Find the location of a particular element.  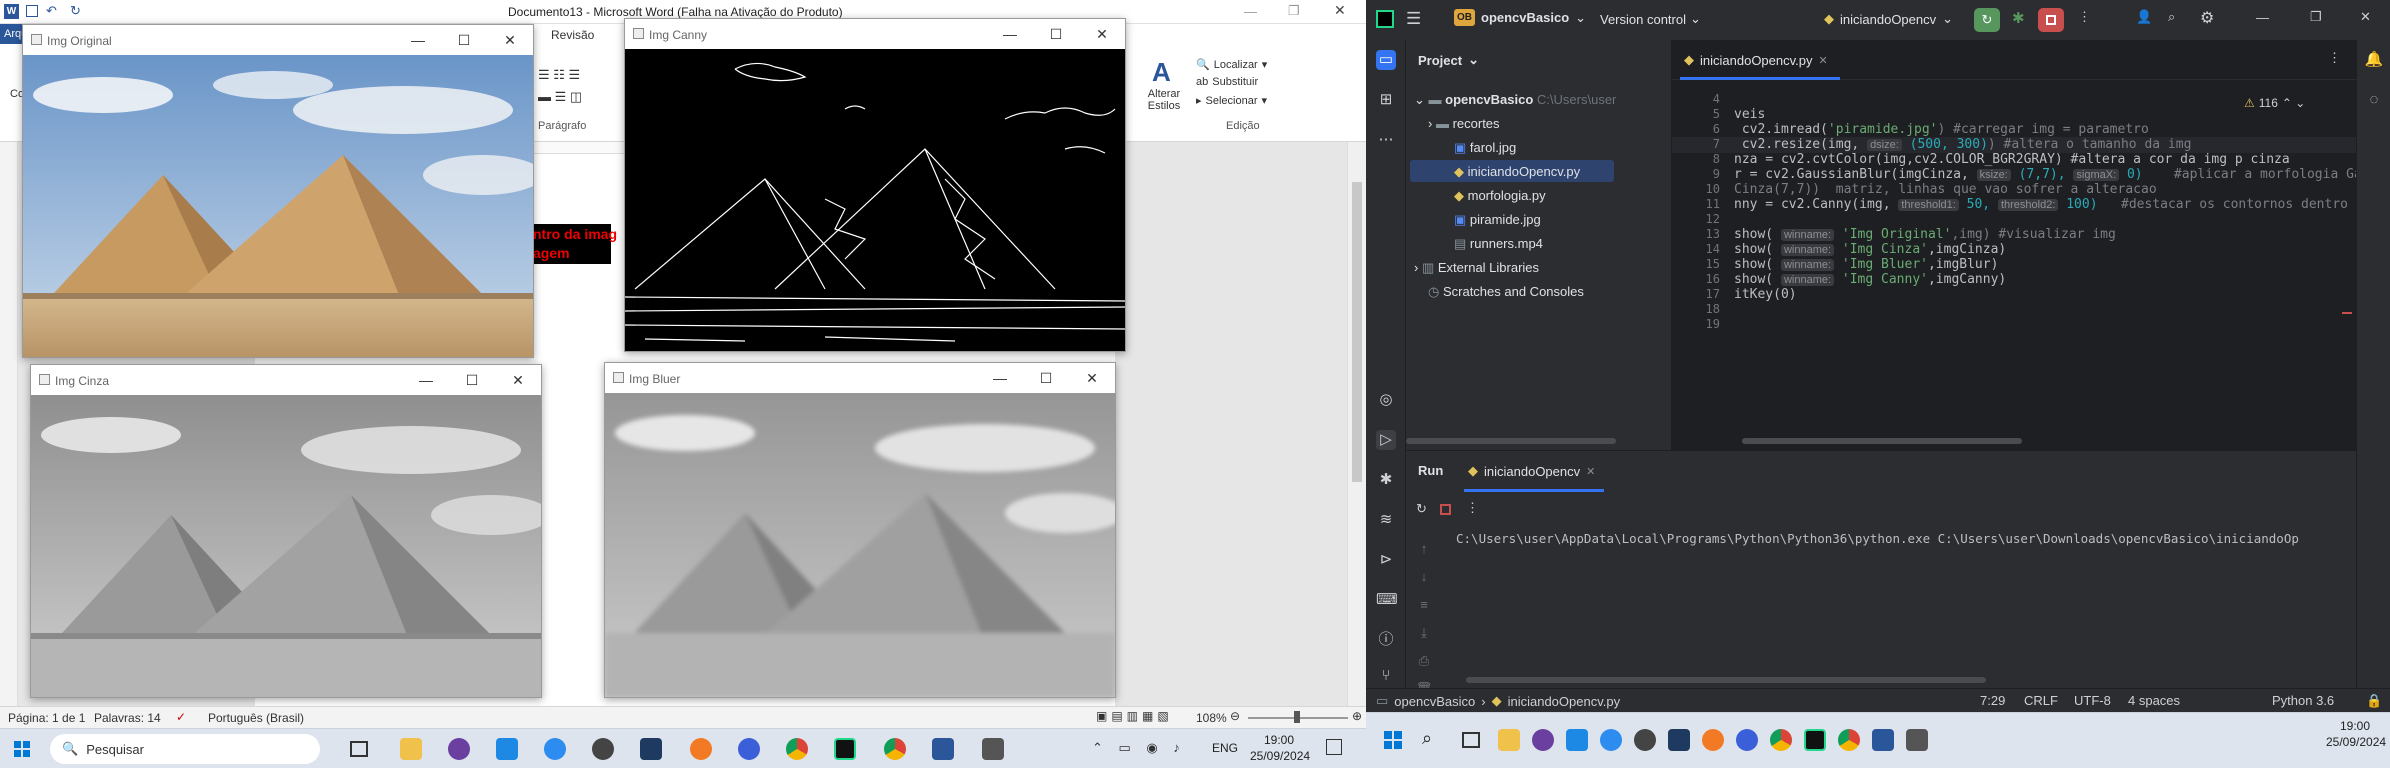

main-menu-icon: ☰ is located at coordinates (1413, 19).